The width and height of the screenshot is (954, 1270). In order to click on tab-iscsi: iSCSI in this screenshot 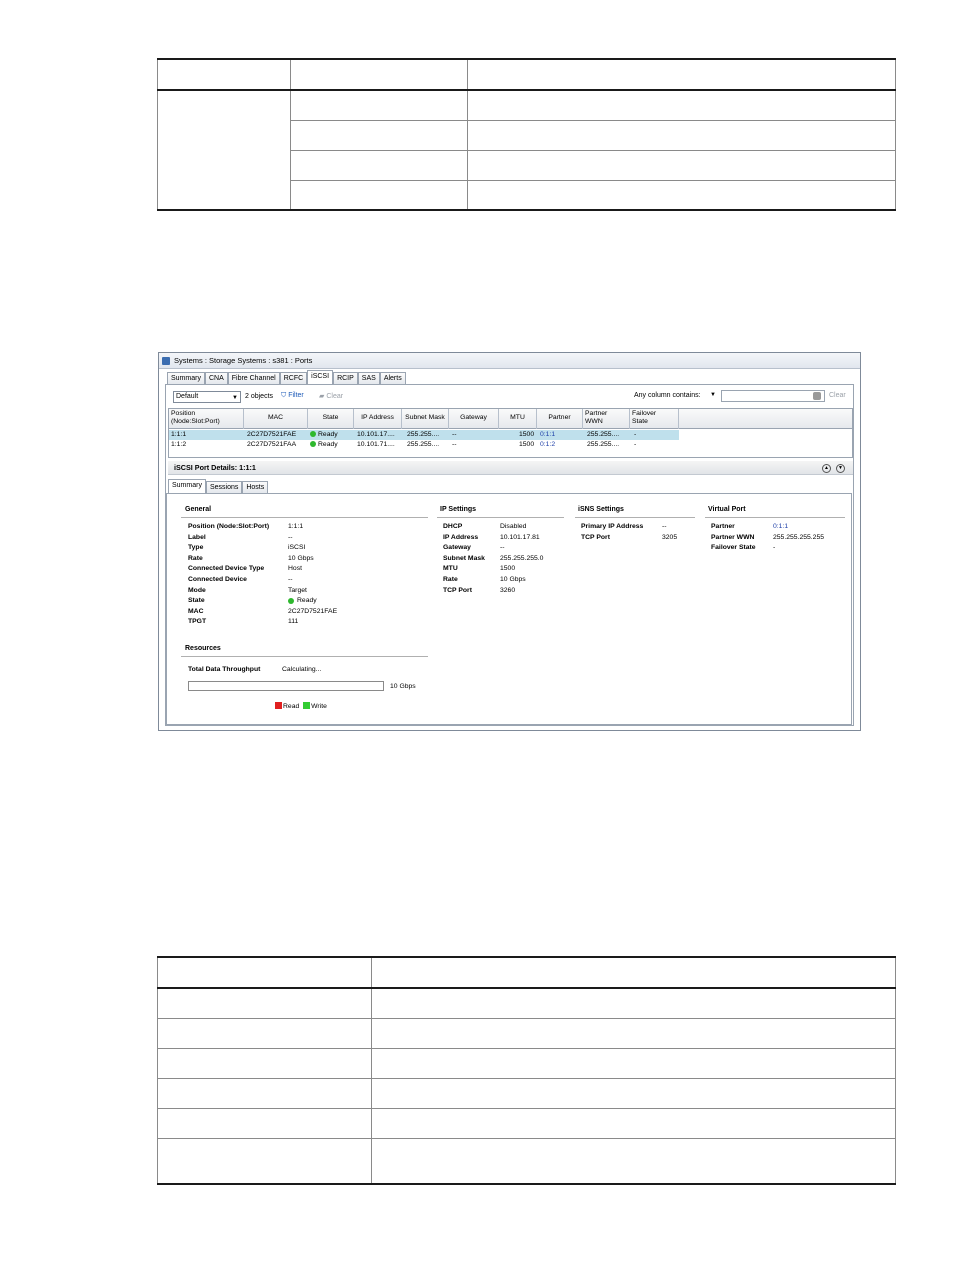, I will do `click(320, 377)`.